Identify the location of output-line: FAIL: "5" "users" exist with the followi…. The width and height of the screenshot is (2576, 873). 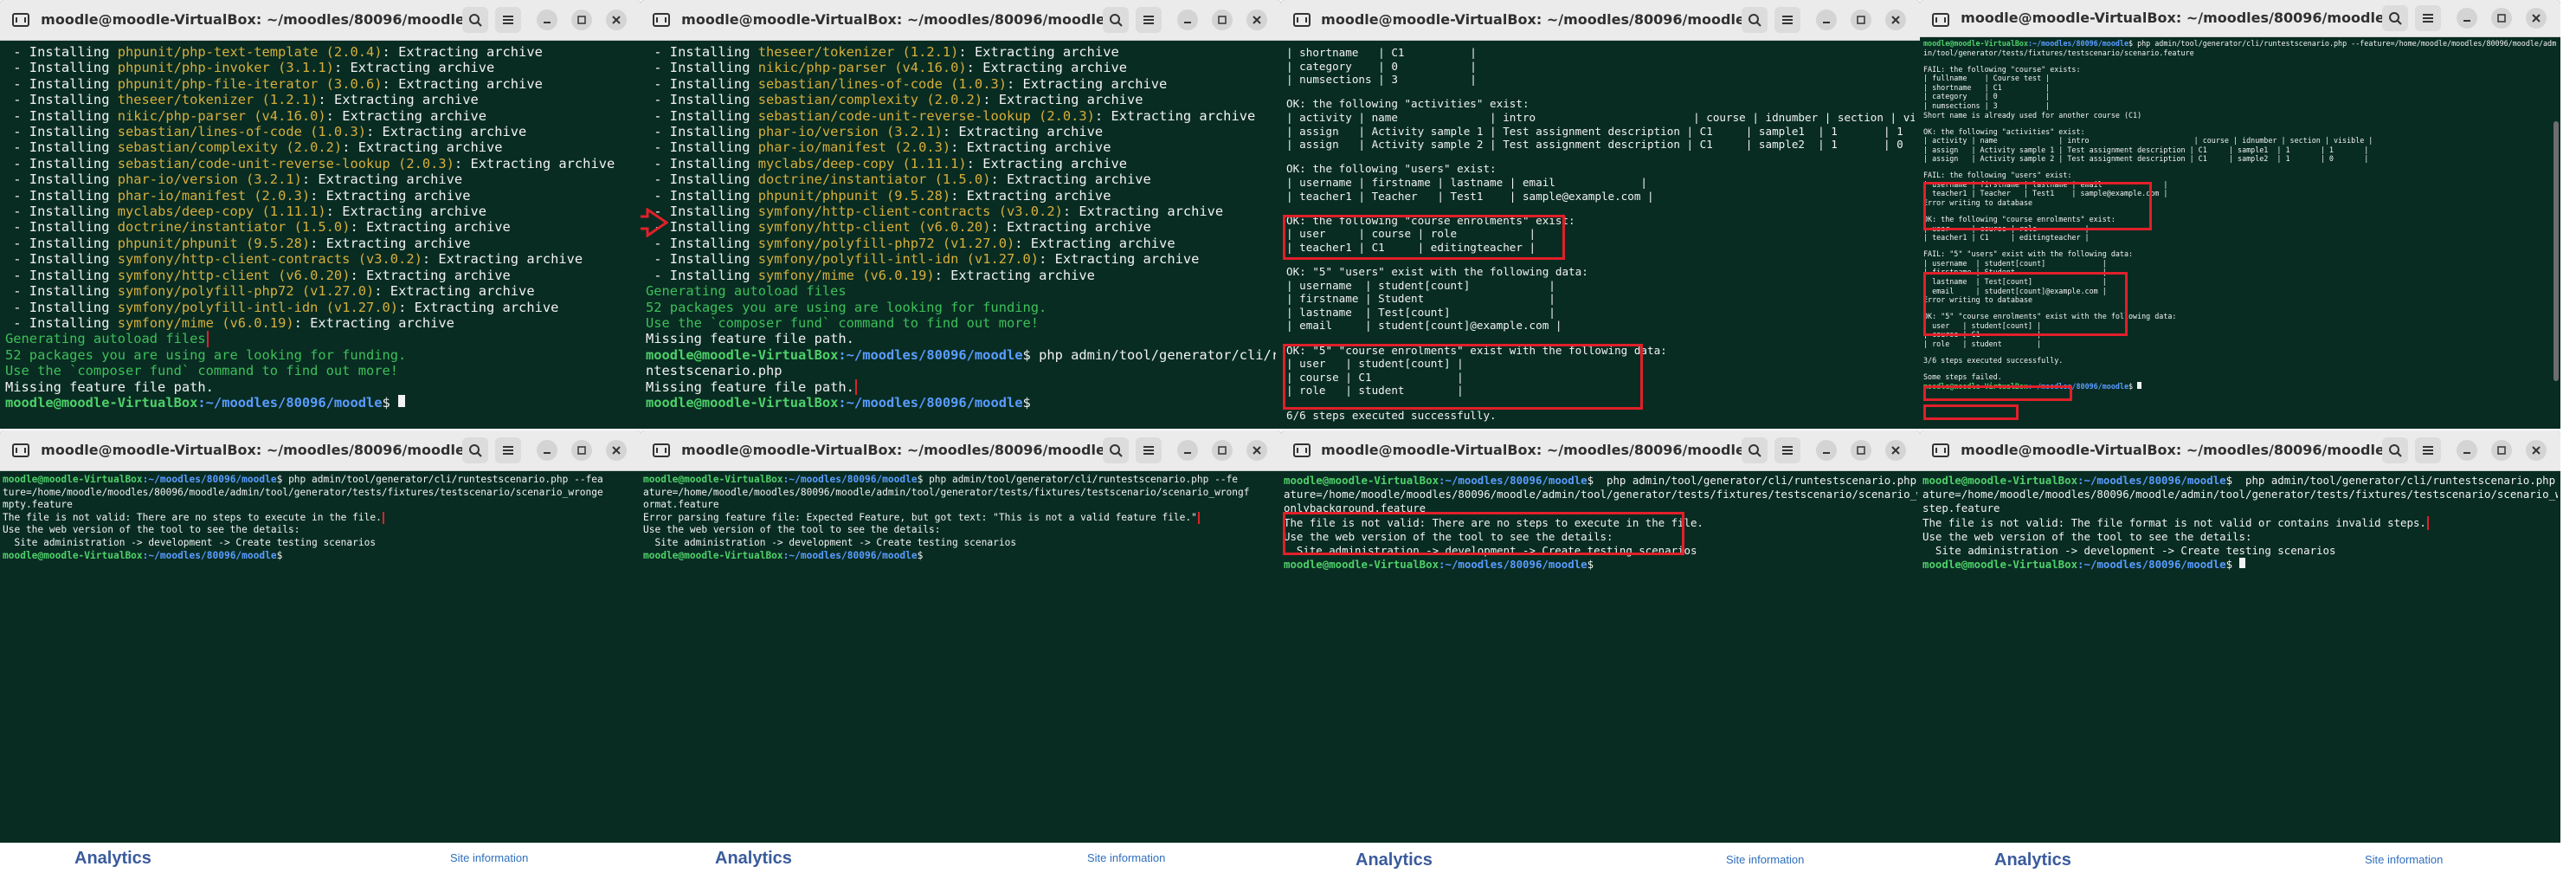
(2028, 254).